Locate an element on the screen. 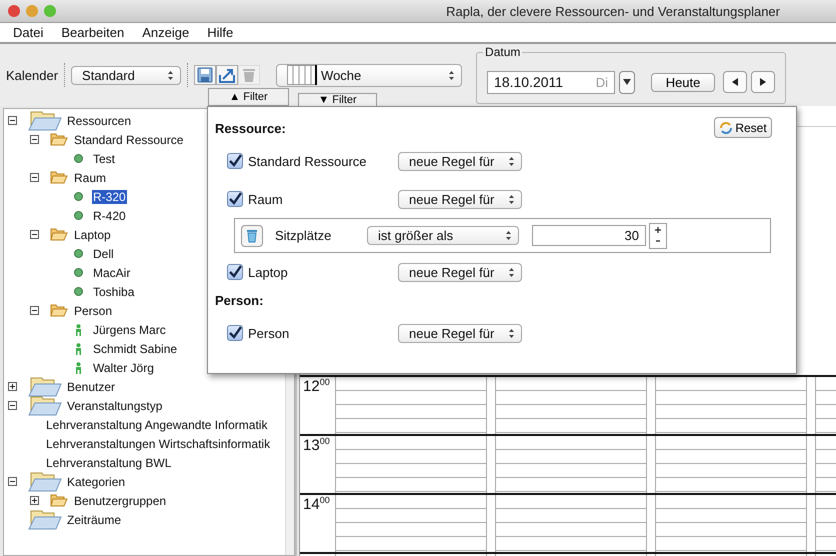 The width and height of the screenshot is (836, 556). tree-item: R-420 is located at coordinates (109, 215).